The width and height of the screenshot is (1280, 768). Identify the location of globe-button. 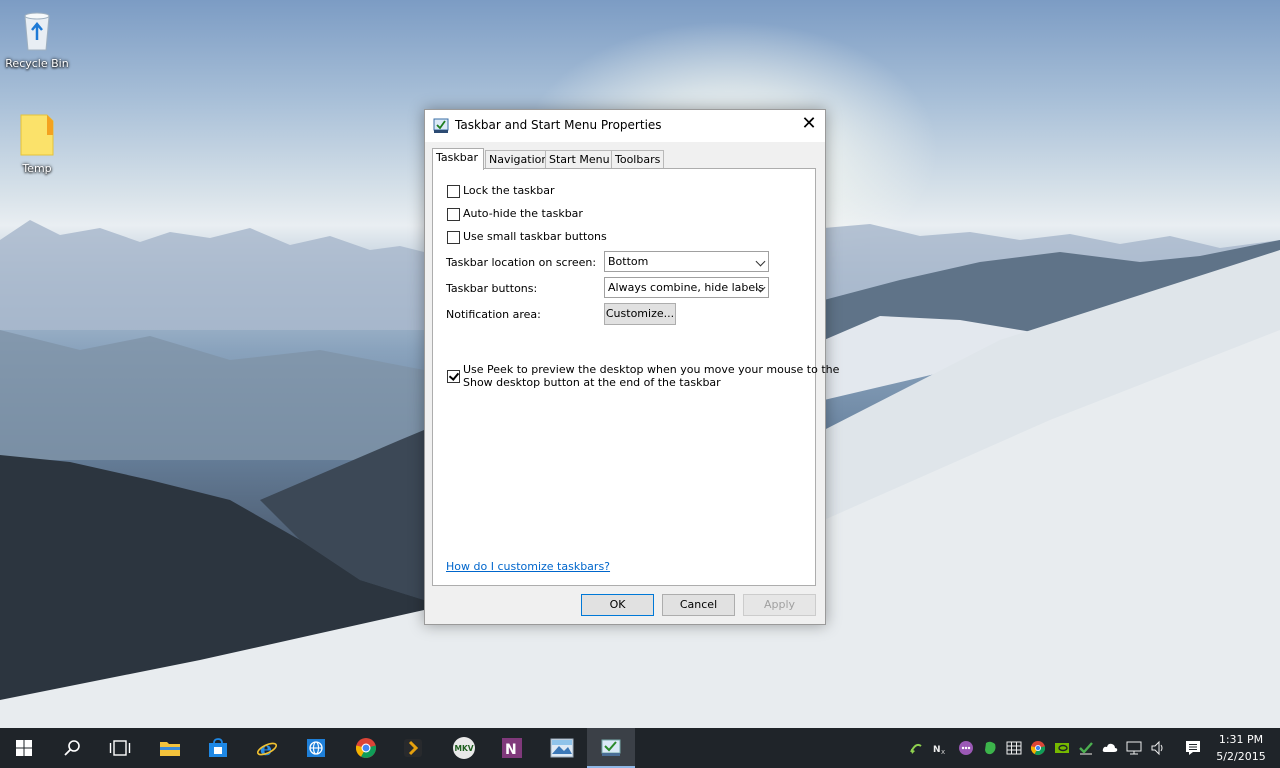
(316, 748).